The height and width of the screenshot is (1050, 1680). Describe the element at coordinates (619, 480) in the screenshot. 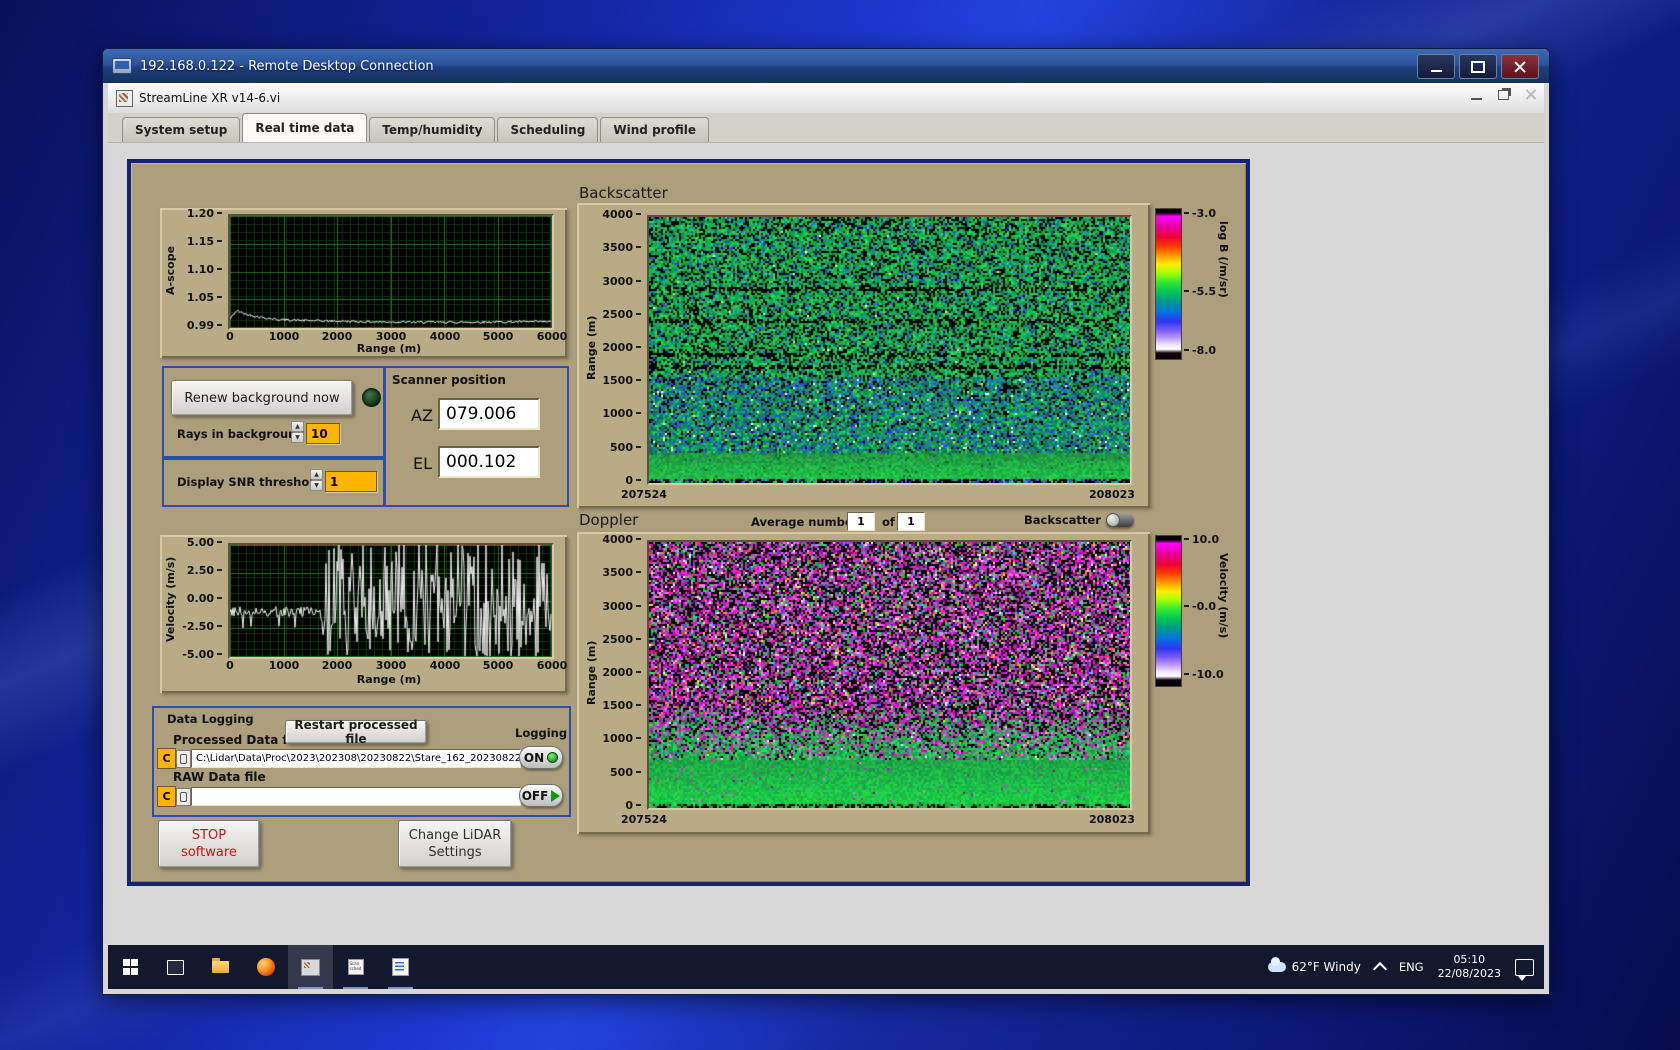

I see `backscatter-ytick: 0` at that location.